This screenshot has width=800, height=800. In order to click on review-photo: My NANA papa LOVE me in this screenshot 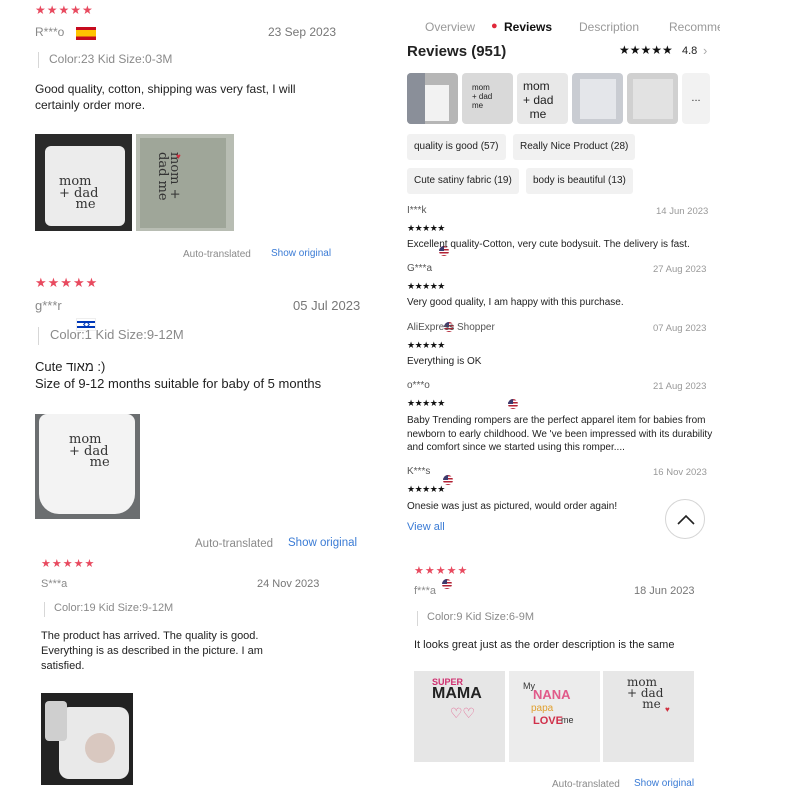, I will do `click(554, 716)`.